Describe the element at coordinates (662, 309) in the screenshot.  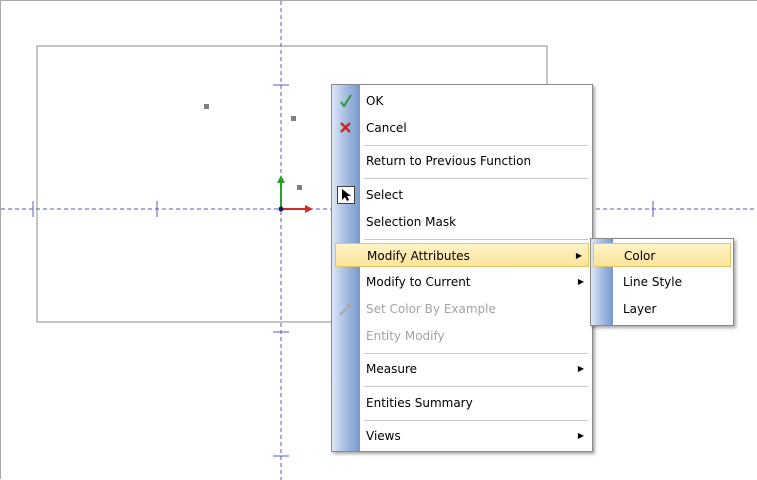
I see `submenu-item-layer: Layer` at that location.